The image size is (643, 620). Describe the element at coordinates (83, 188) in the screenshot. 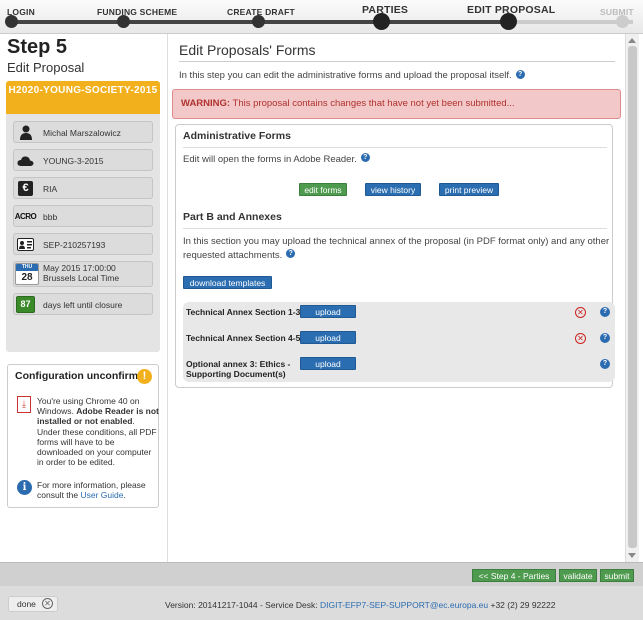

I see `action-type-row: € RIA` at that location.